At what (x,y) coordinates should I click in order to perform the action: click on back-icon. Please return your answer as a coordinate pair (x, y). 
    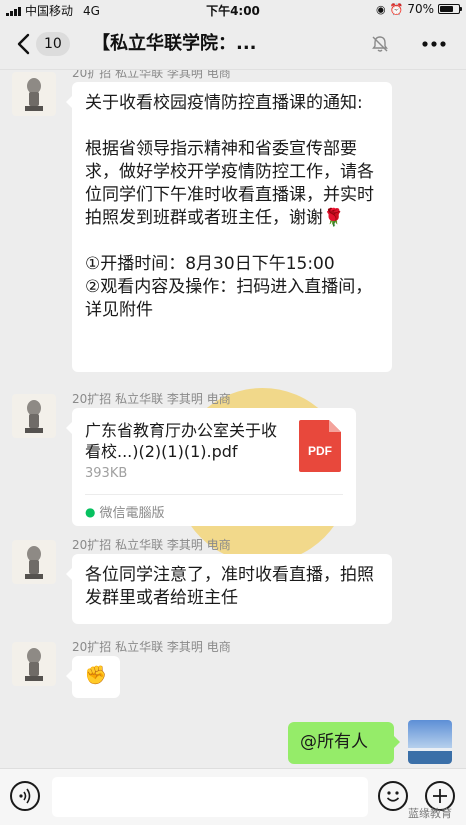
    Looking at the image, I should click on (24, 44).